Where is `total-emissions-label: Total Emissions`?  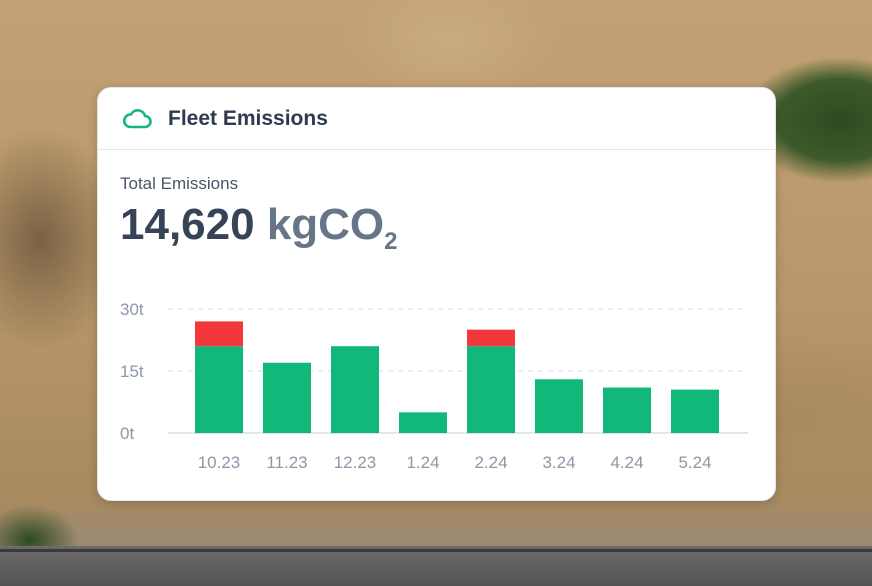 total-emissions-label: Total Emissions is located at coordinates (179, 183).